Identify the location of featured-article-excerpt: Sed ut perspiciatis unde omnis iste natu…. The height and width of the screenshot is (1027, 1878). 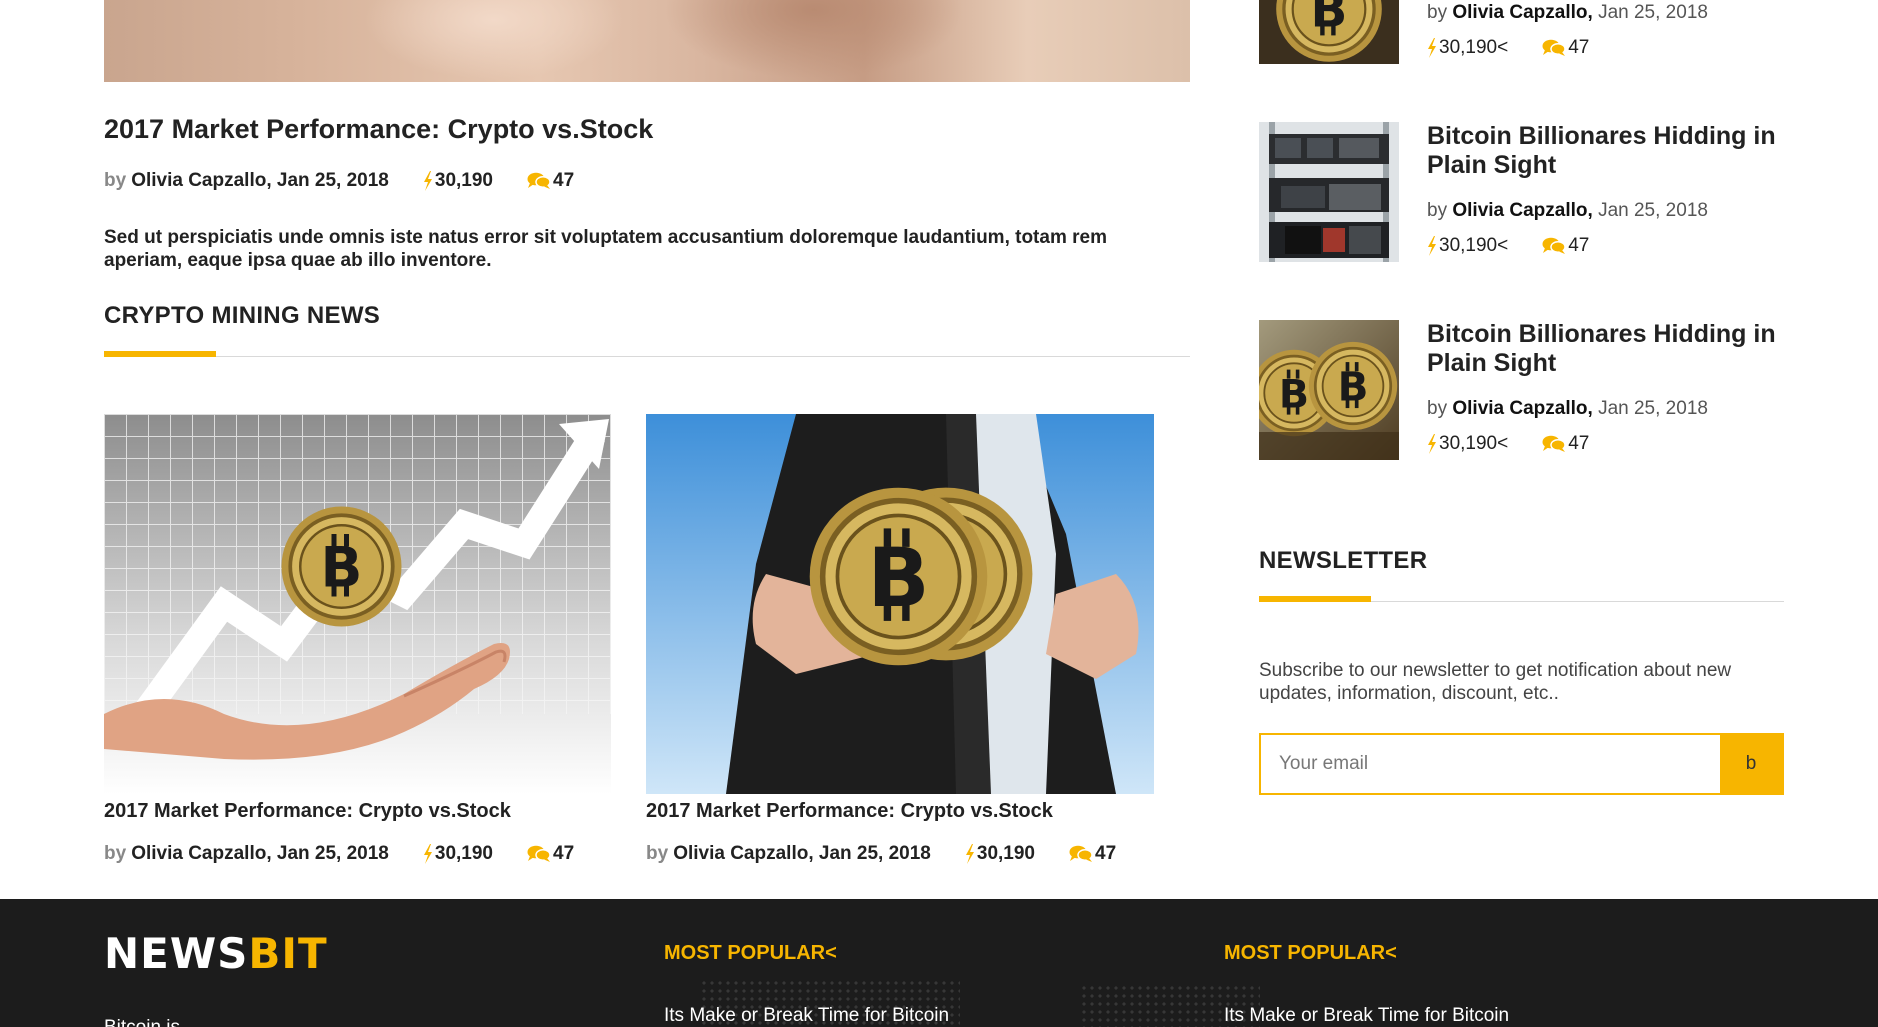
(605, 249).